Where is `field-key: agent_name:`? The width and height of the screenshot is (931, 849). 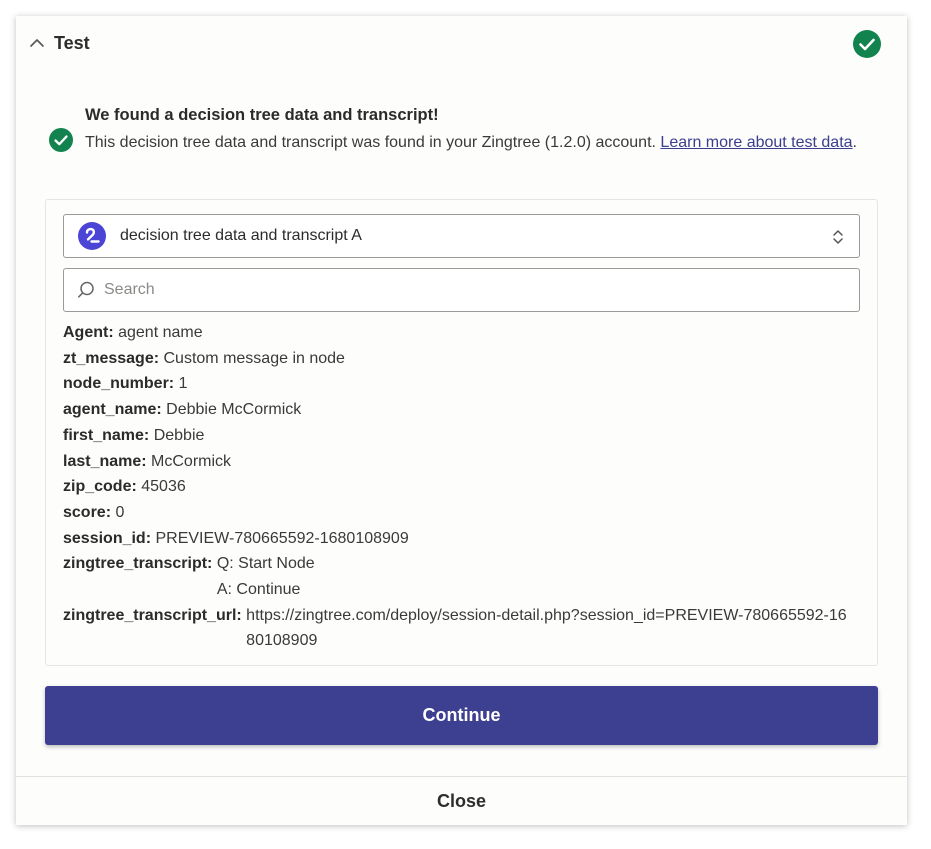
field-key: agent_name: is located at coordinates (112, 410).